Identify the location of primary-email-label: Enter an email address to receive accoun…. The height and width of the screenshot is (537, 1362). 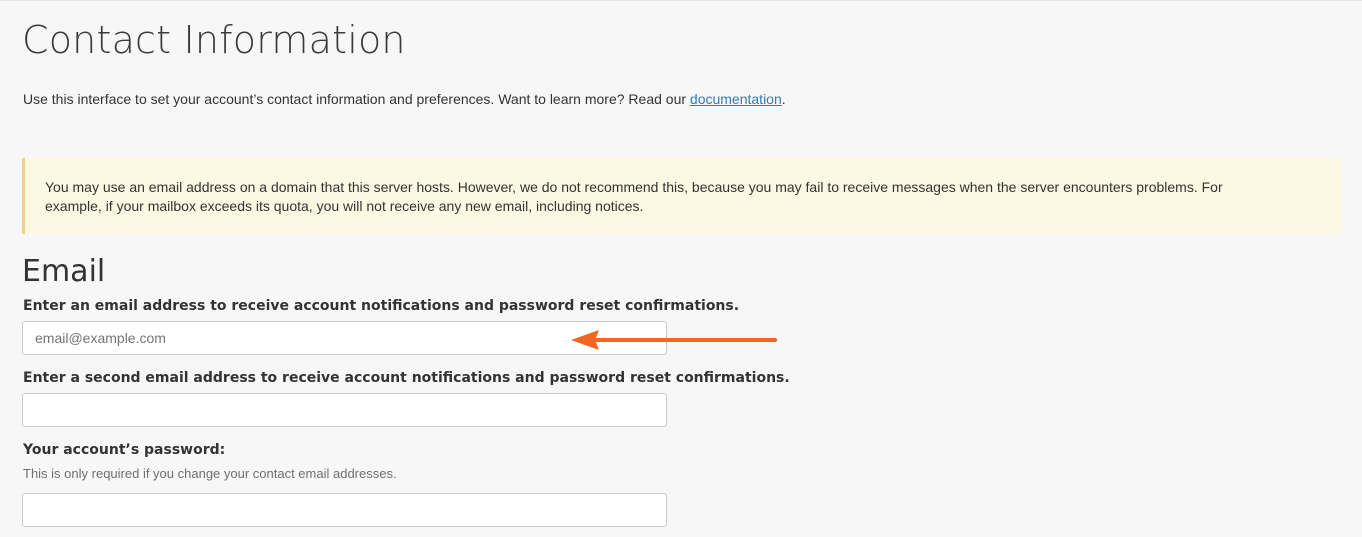
(381, 306).